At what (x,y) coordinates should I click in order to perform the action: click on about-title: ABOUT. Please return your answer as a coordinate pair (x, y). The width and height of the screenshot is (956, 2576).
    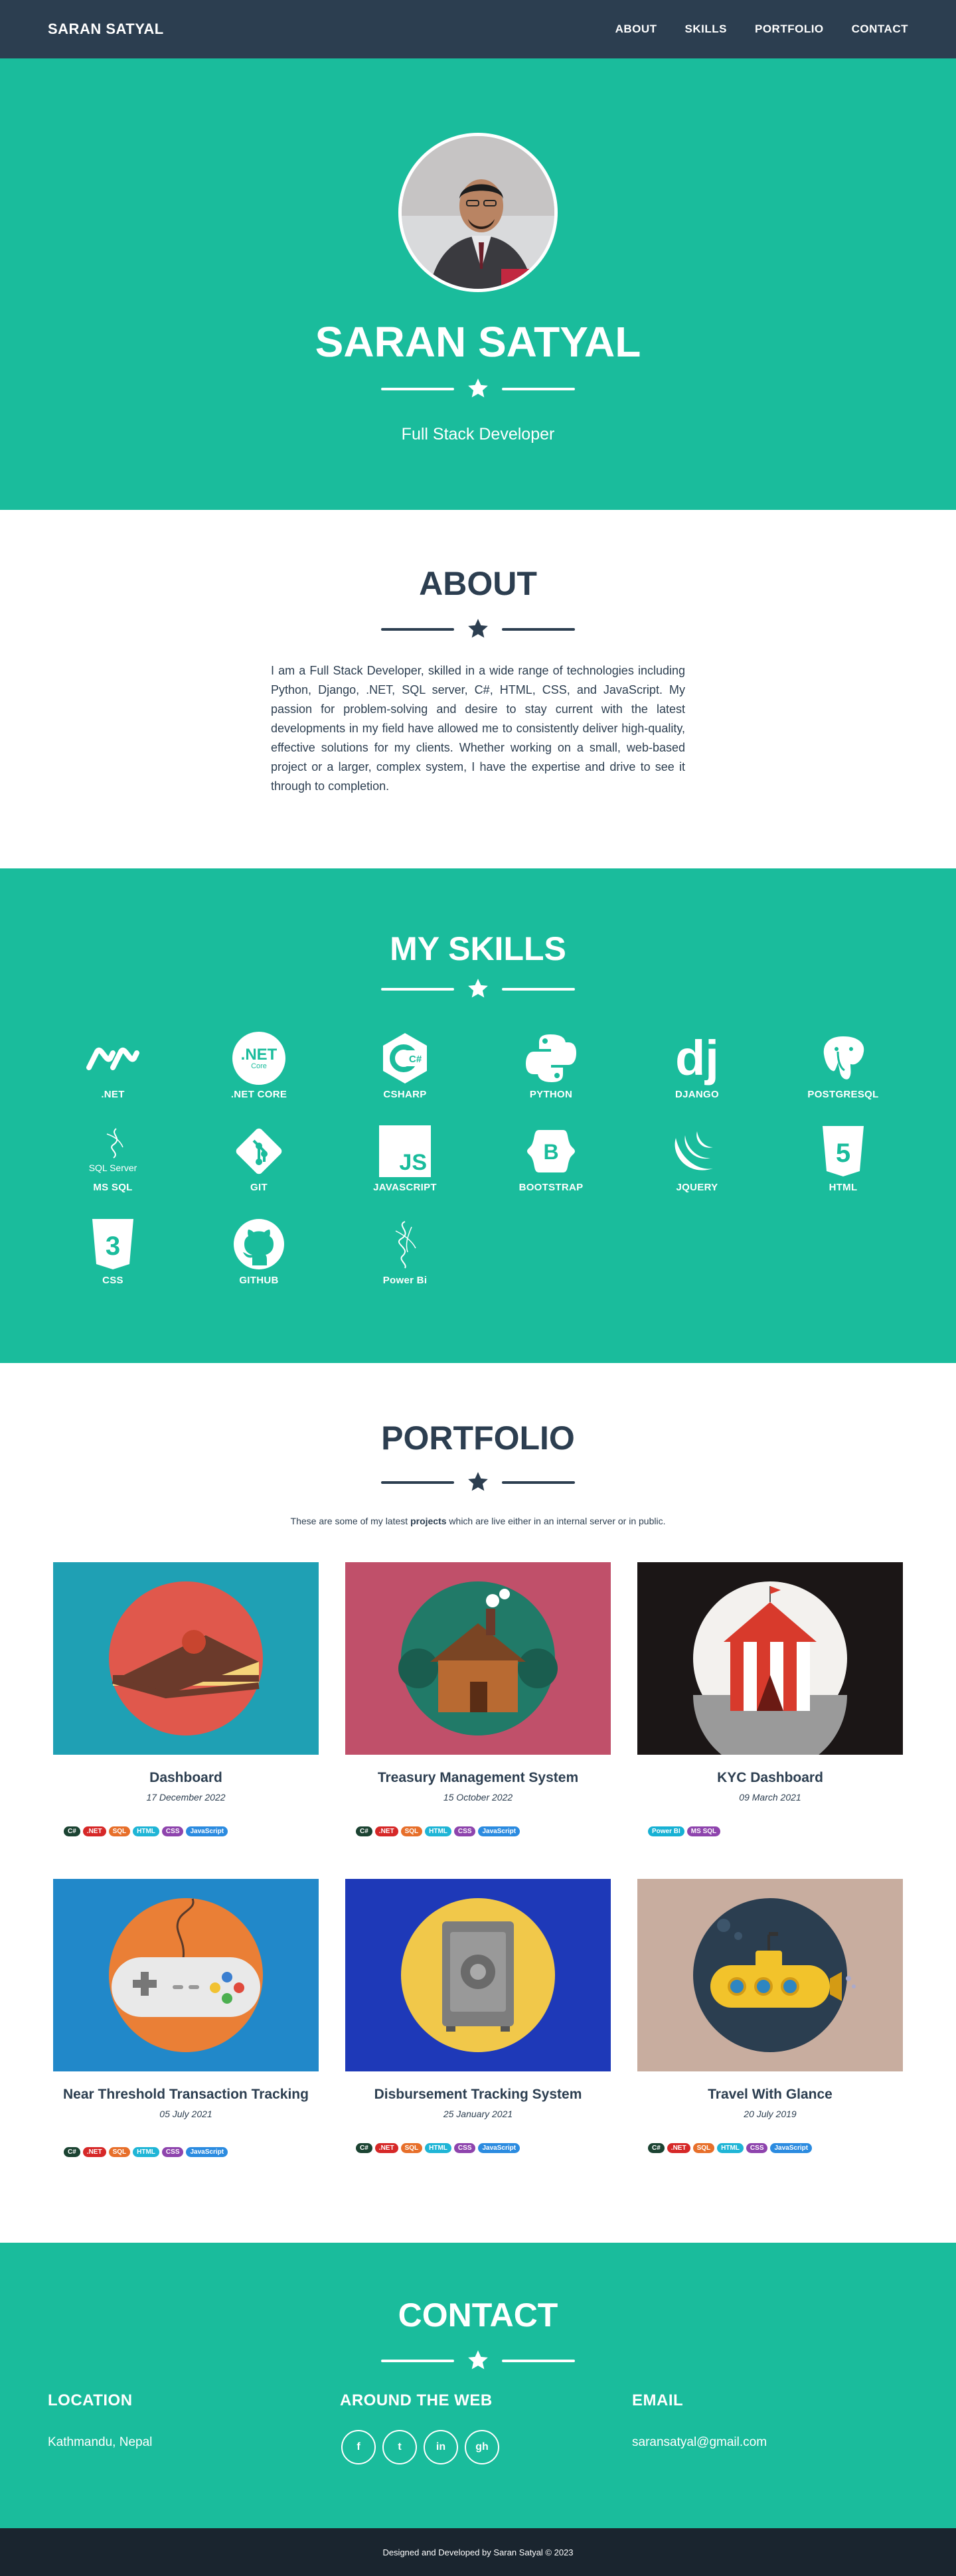
    Looking at the image, I should click on (478, 583).